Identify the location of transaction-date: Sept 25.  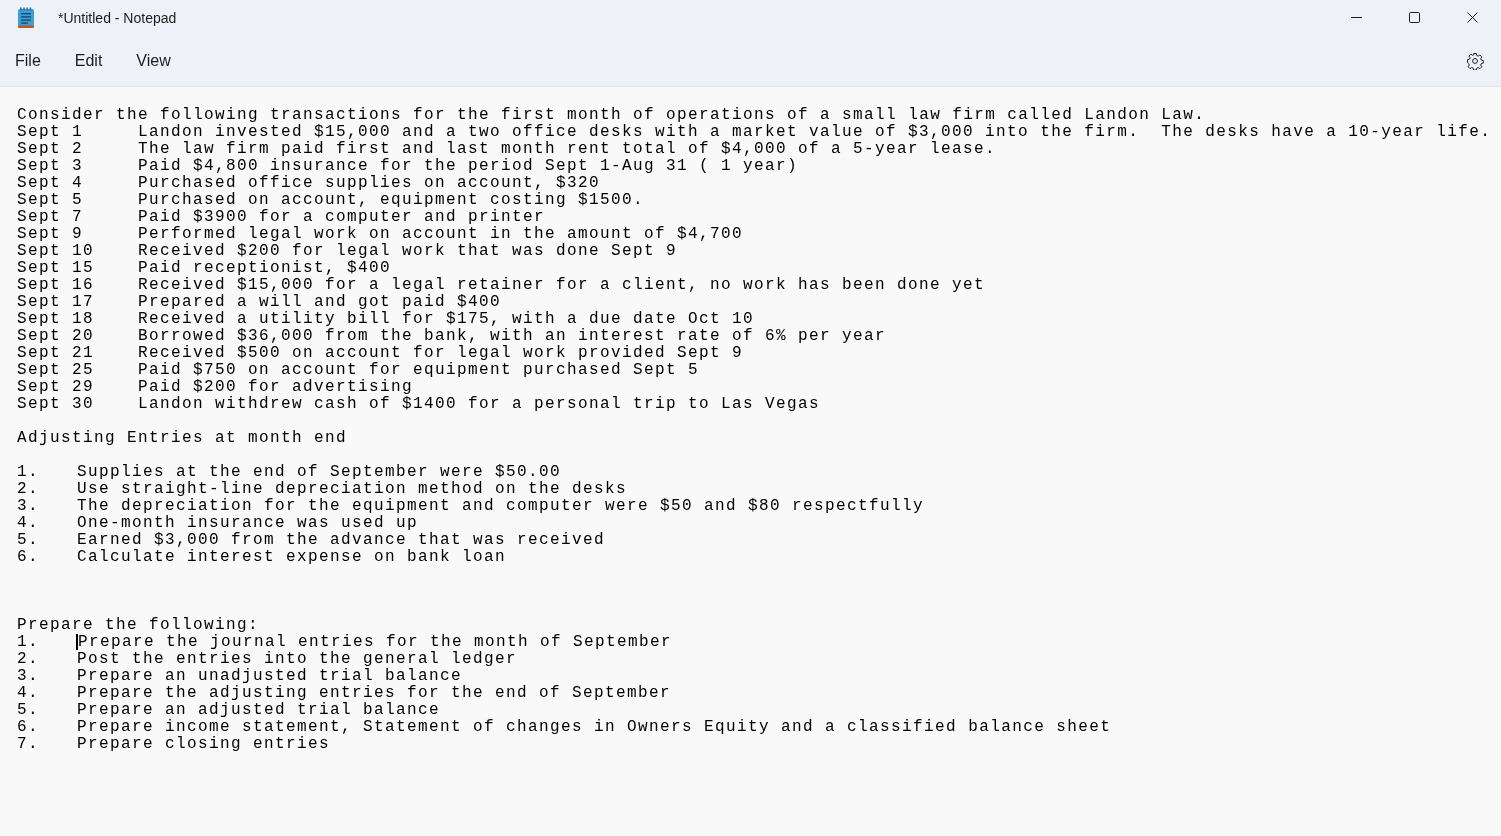
(55, 370).